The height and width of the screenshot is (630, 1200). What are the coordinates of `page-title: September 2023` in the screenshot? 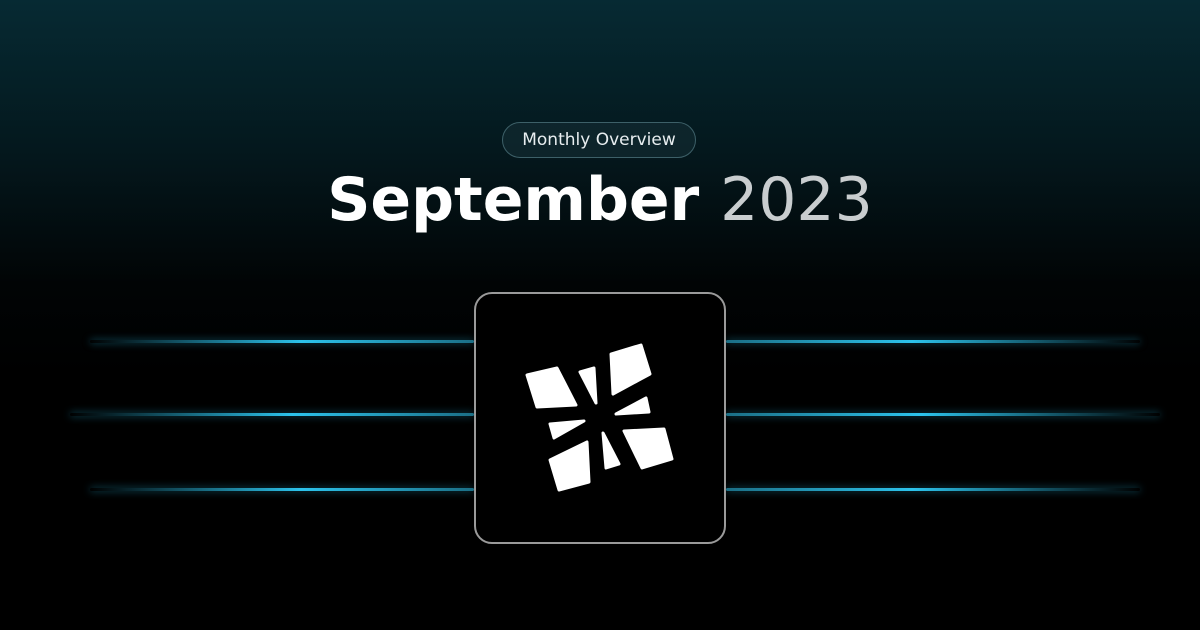 It's located at (600, 200).